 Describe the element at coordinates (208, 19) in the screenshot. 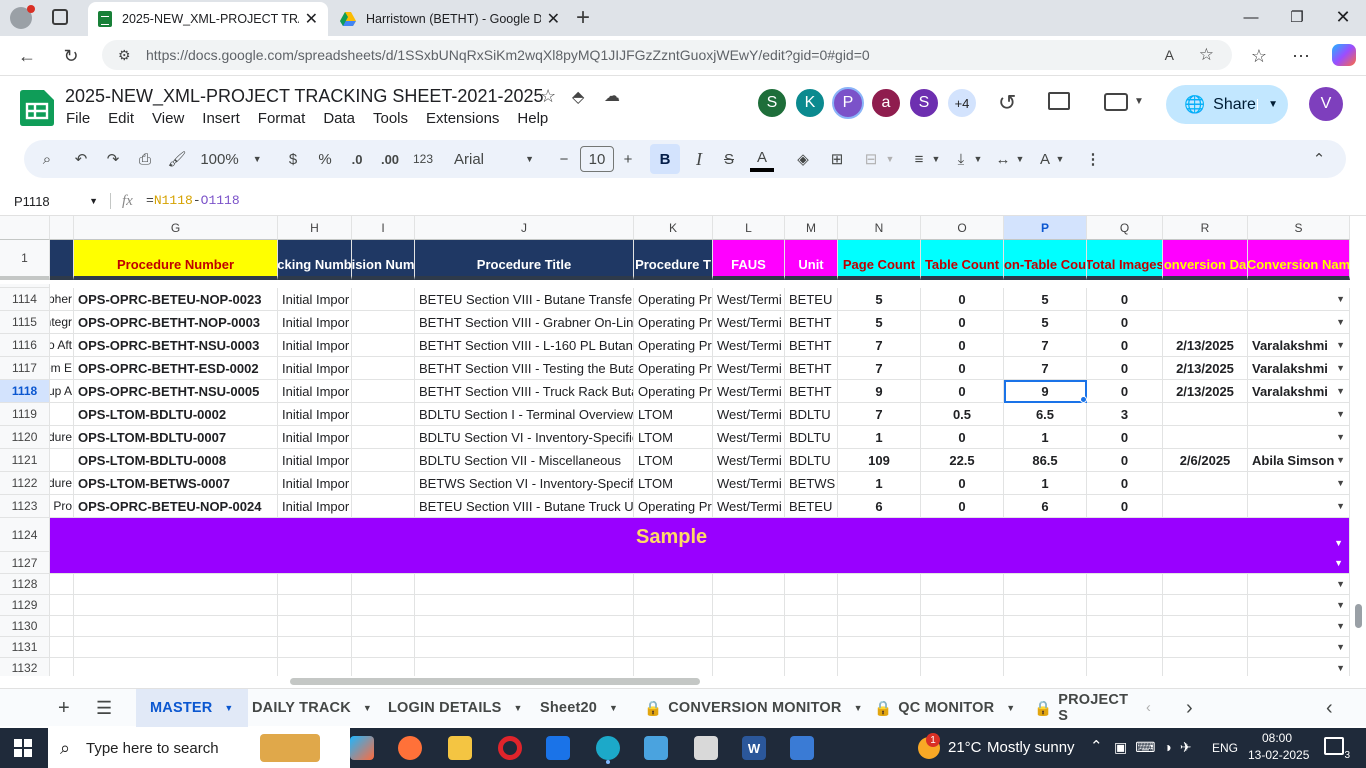

I see `browser-tab-sheets: 2025-NEW_XML-PROJECT TRACKI ✕` at that location.